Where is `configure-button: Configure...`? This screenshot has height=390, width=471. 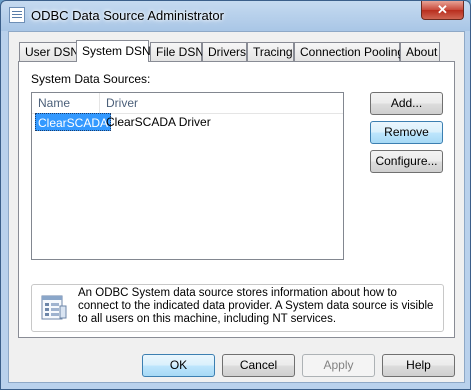 configure-button: Configure... is located at coordinates (406, 161).